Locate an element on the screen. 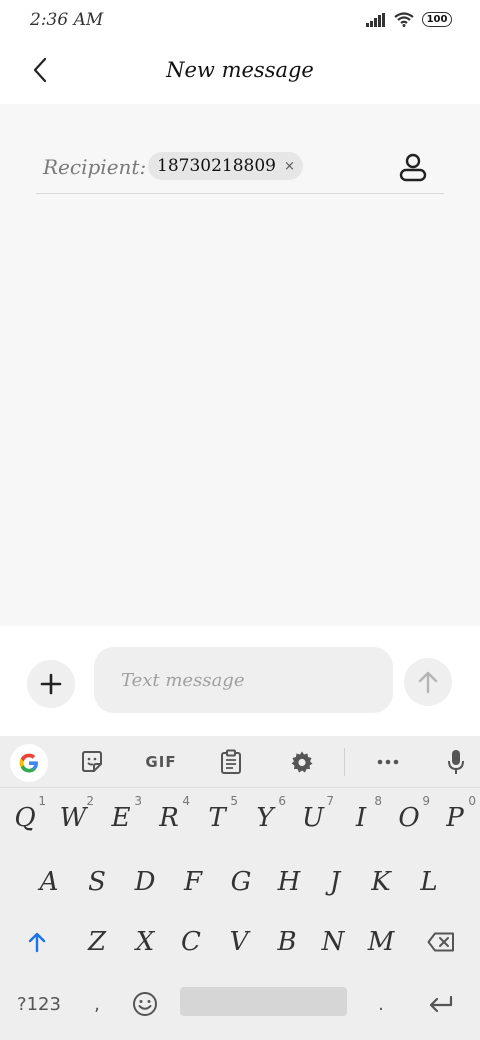  voice-input-button is located at coordinates (456, 762).